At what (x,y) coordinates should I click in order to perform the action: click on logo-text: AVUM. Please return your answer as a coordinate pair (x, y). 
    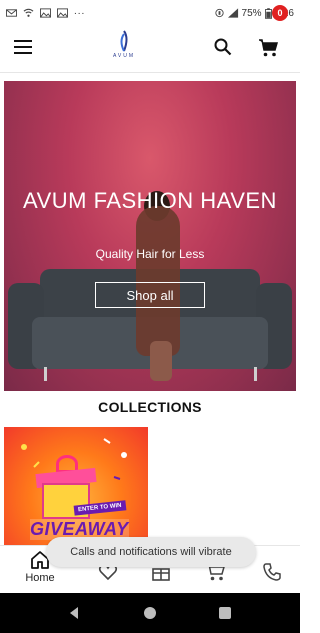
    Looking at the image, I should click on (124, 56).